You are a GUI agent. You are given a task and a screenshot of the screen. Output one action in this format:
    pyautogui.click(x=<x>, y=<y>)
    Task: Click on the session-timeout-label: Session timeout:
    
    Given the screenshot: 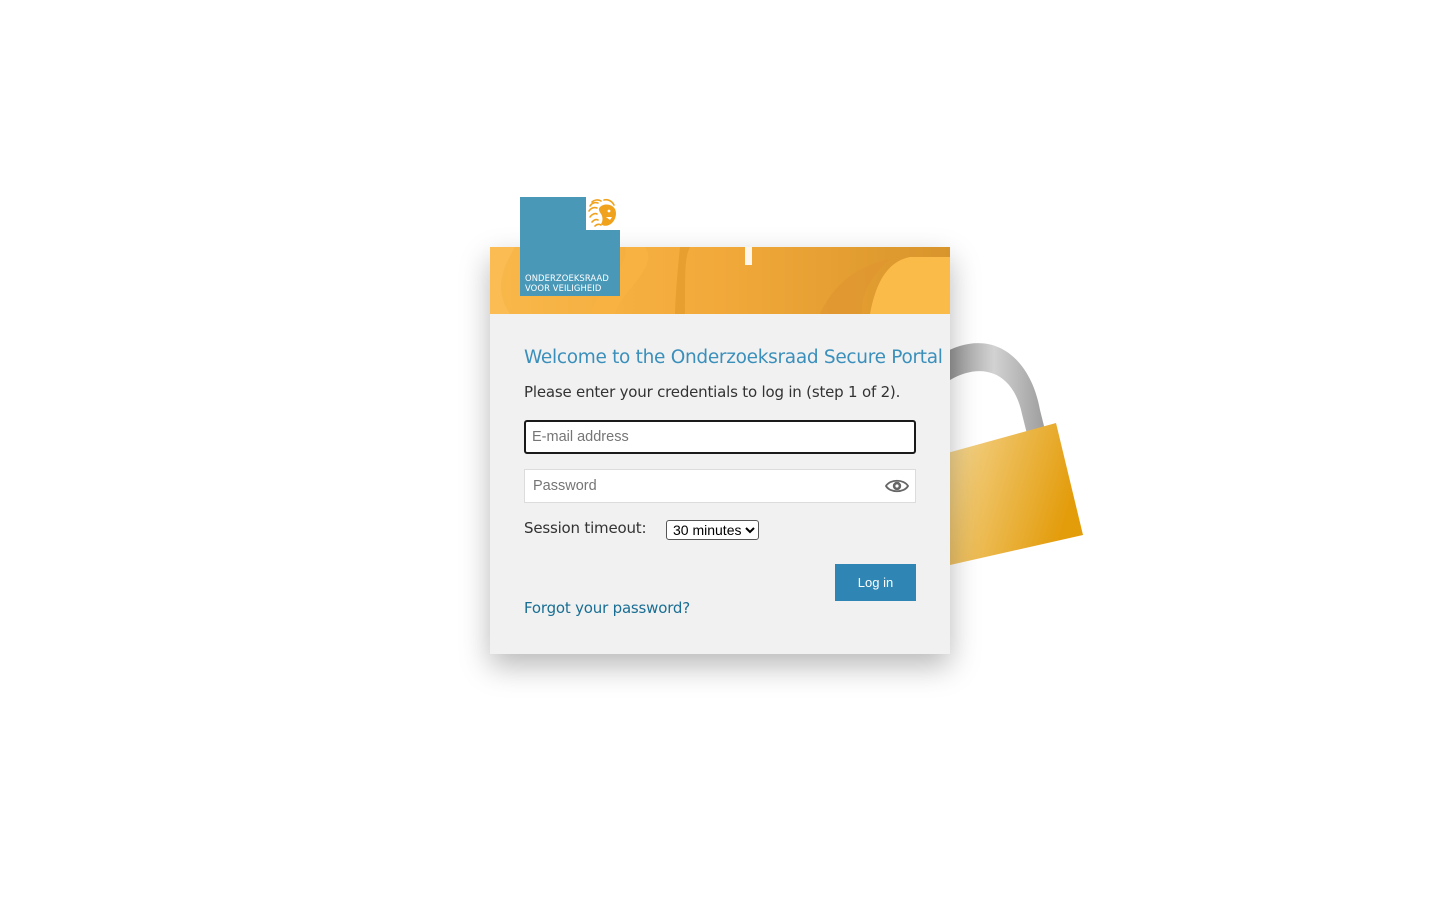 What is the action you would take?
    pyautogui.click(x=585, y=528)
    